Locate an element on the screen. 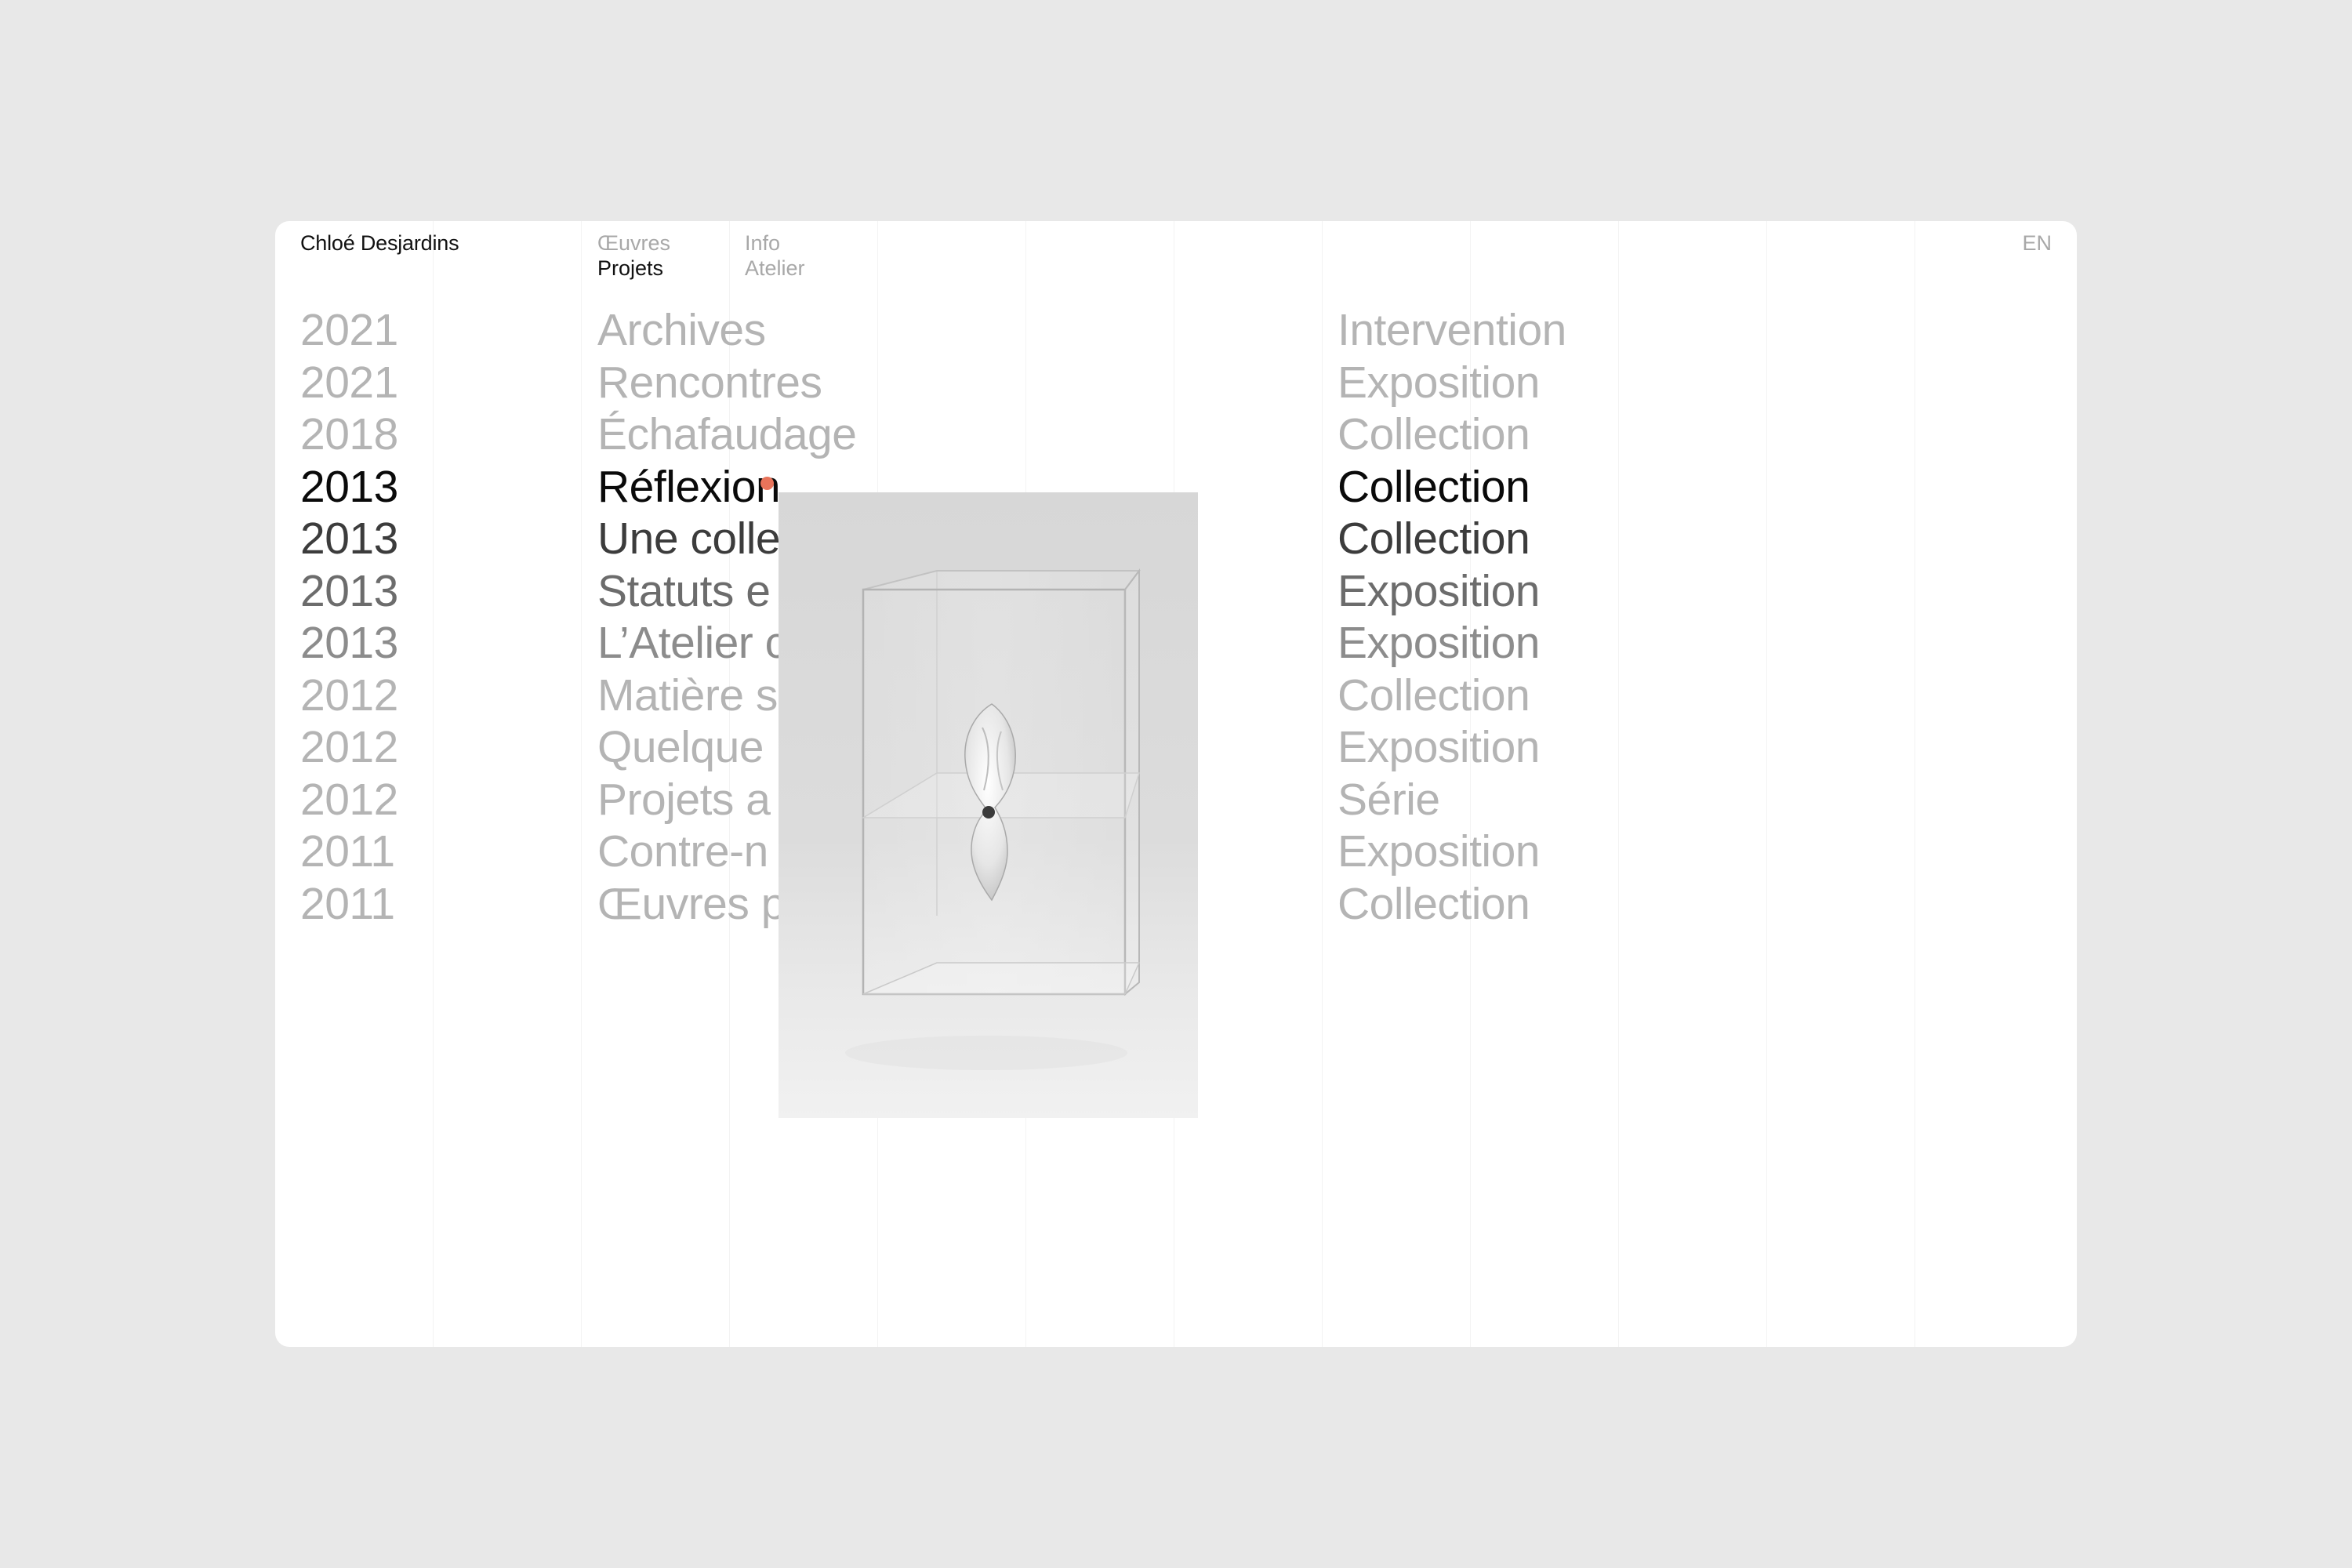  project-preview-image is located at coordinates (988, 805).